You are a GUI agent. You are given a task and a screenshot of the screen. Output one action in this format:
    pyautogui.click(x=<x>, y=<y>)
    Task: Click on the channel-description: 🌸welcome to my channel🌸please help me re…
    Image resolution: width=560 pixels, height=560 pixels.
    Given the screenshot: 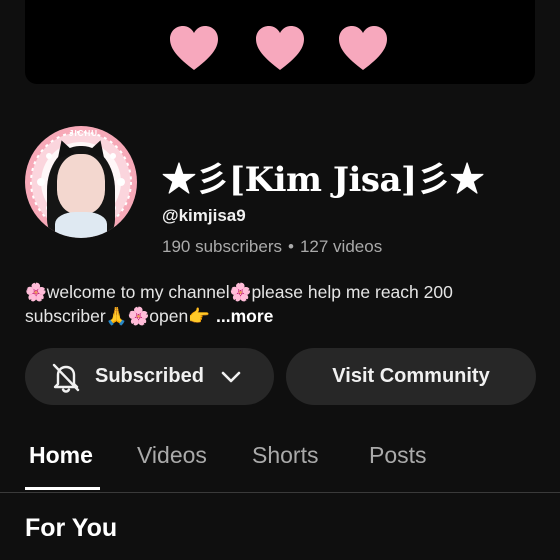 What is the action you would take?
    pyautogui.click(x=275, y=304)
    